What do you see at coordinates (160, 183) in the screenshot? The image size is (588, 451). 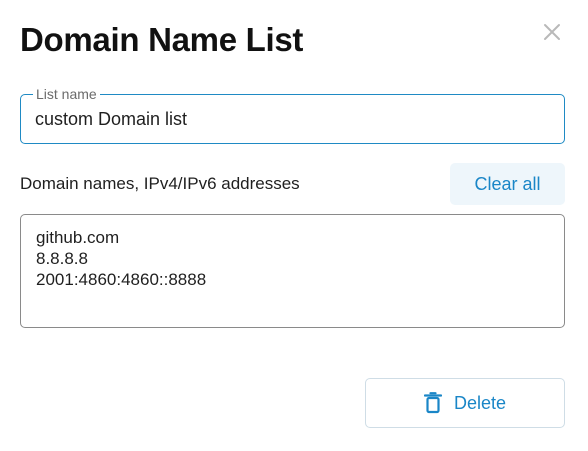 I see `domains-label: Domain names, IPv4/IPv6 addresses` at bounding box center [160, 183].